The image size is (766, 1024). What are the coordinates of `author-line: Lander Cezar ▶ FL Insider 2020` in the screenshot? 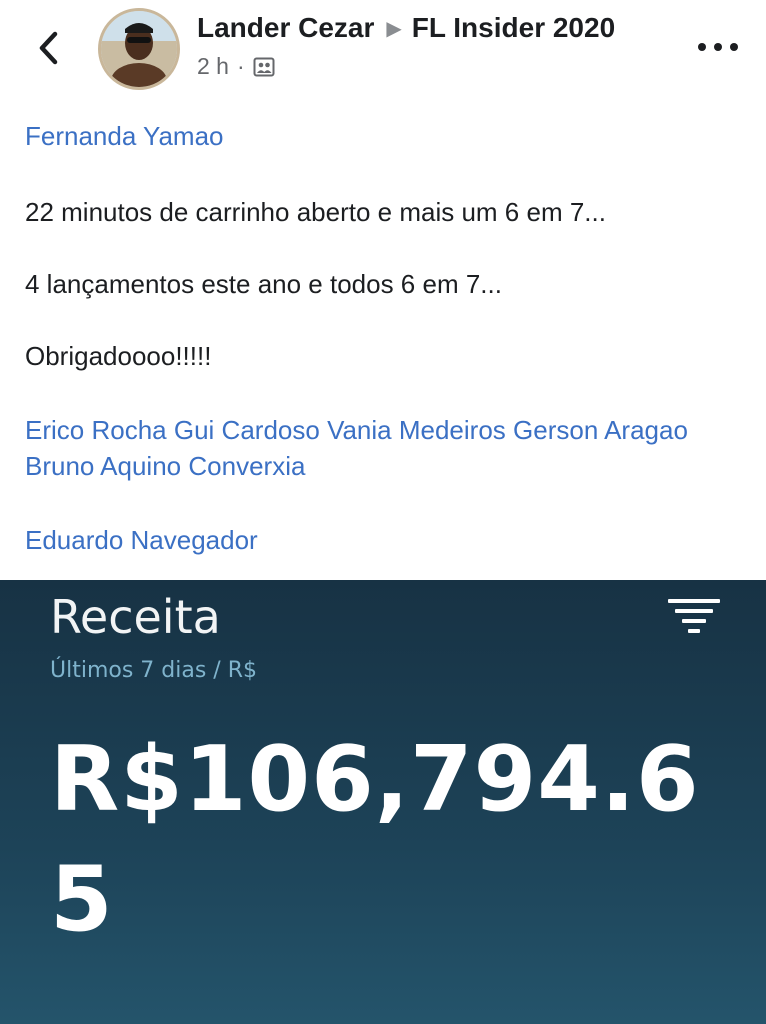 It's located at (406, 28).